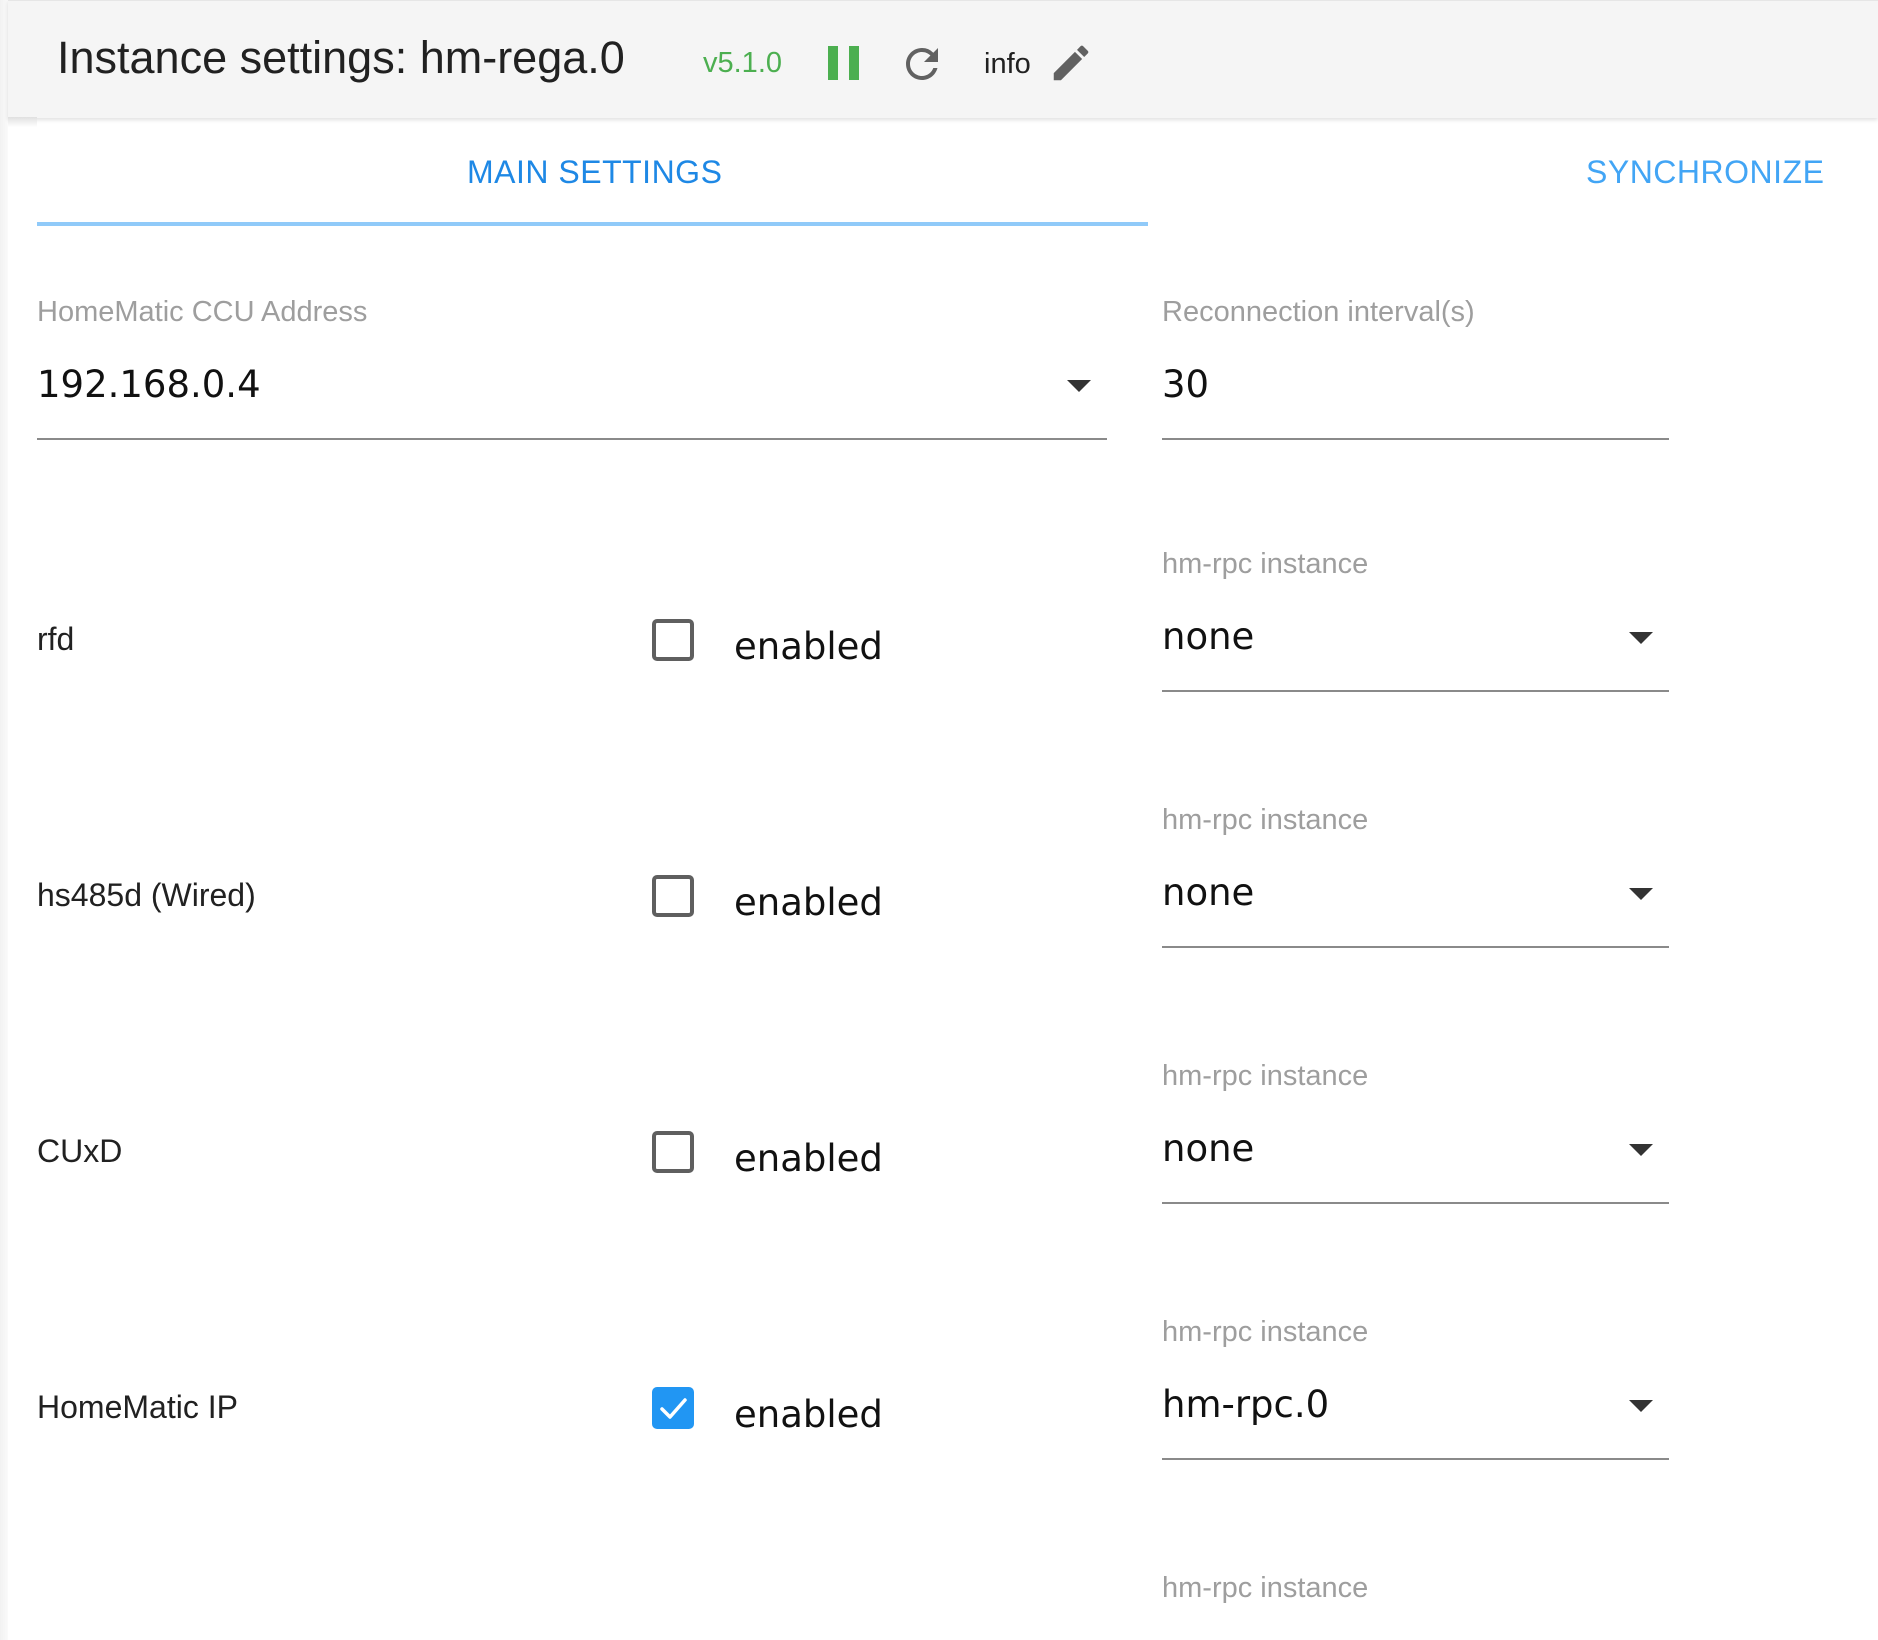 The height and width of the screenshot is (1640, 1878). I want to click on pencil-icon, so click(1071, 63).